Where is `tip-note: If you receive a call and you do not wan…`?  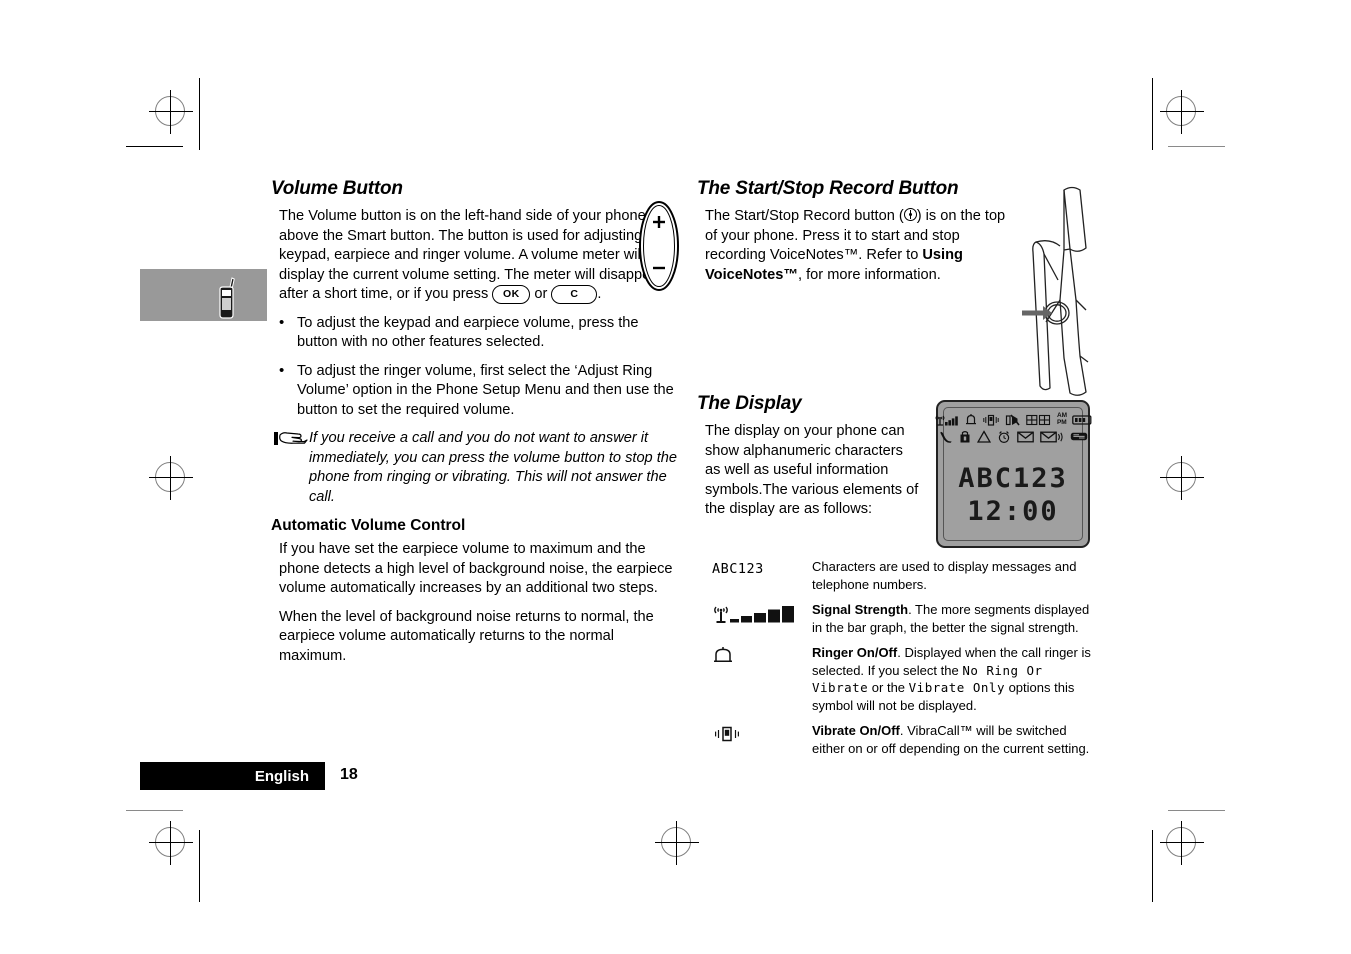 tip-note: If you receive a call and you do not wan… is located at coordinates (476, 468).